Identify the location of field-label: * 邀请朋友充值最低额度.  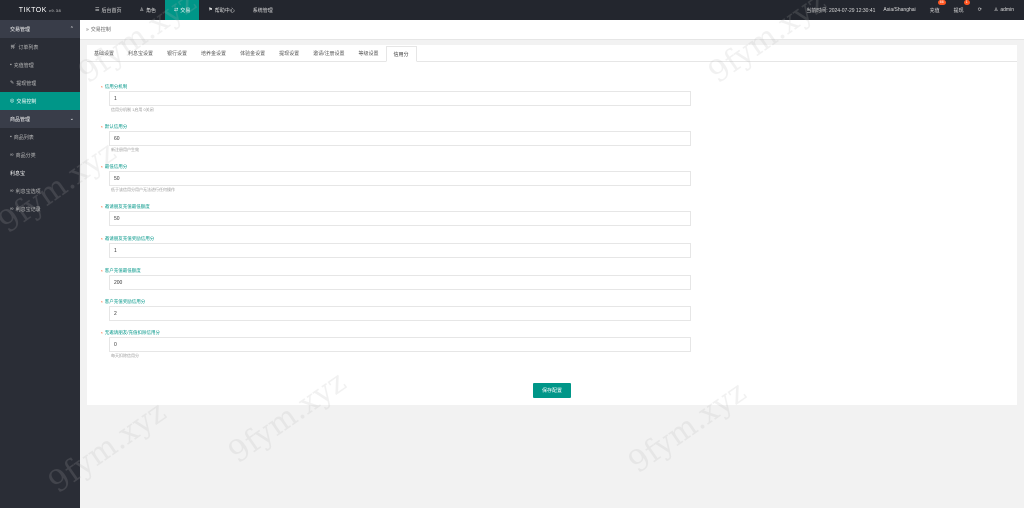
(125, 207).